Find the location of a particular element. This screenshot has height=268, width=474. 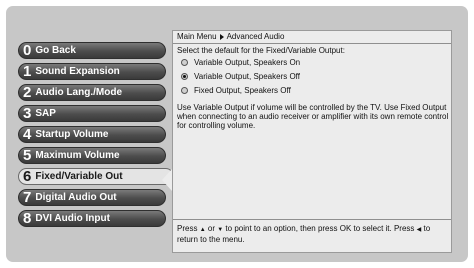

selection-pointer-arrow is located at coordinates (167, 180).